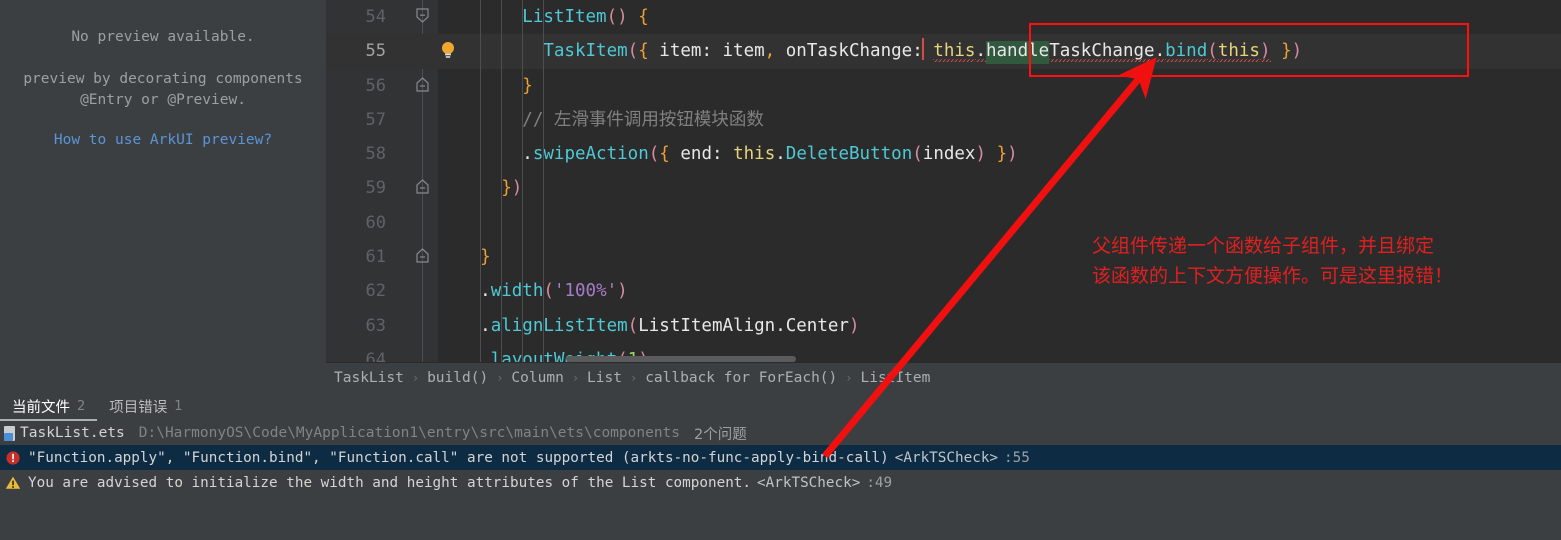 The width and height of the screenshot is (1561, 540). Describe the element at coordinates (375, 257) in the screenshot. I see `line-number: 61` at that location.